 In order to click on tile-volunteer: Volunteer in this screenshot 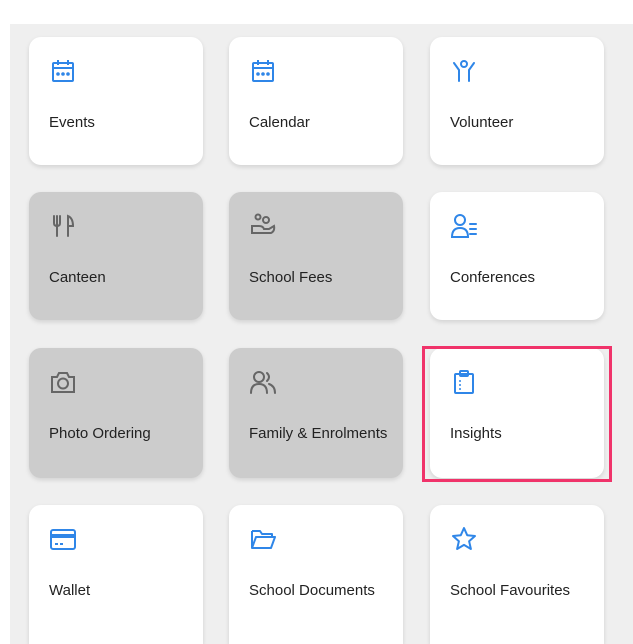, I will do `click(517, 101)`.